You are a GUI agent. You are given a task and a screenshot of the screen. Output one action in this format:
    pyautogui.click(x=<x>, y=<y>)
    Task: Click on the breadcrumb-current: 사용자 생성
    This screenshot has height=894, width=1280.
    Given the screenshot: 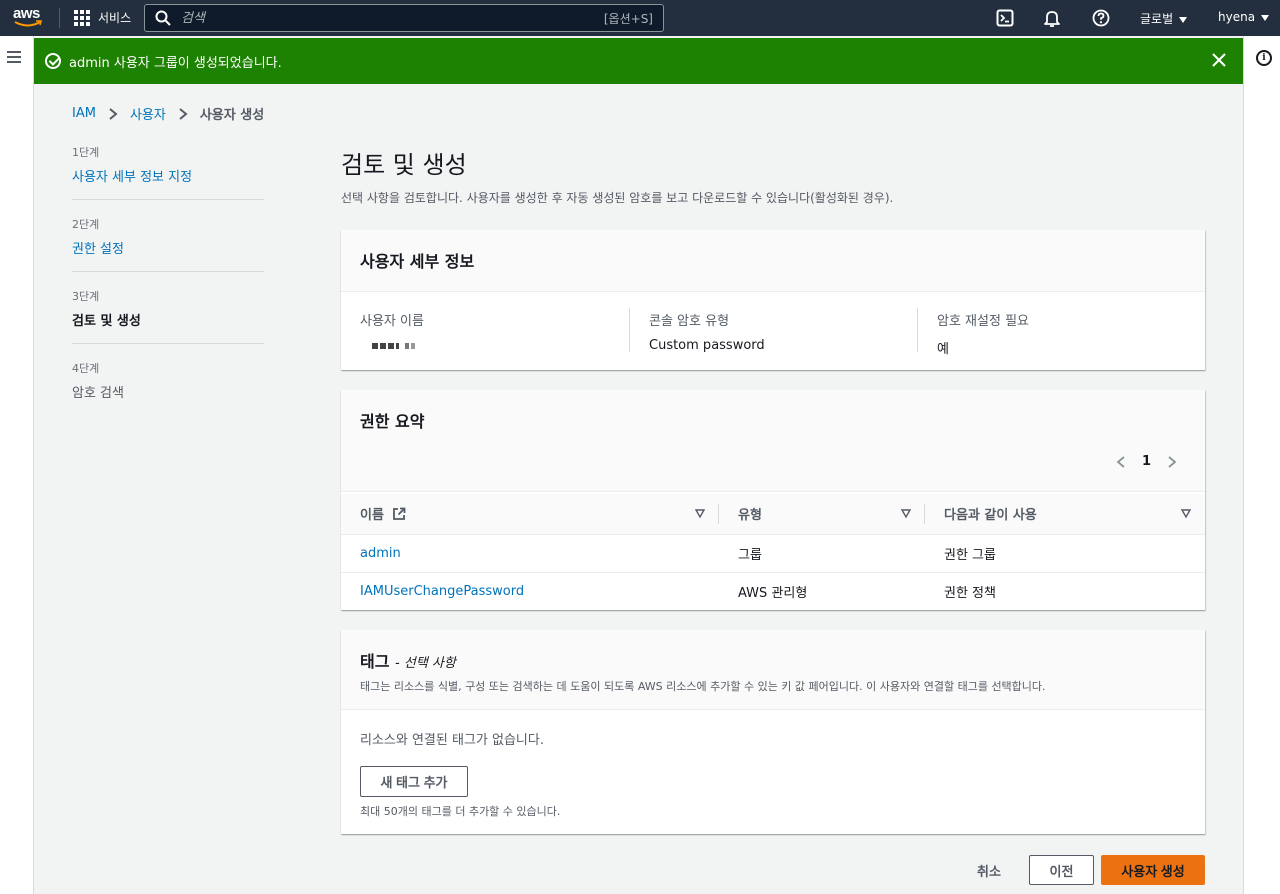 What is the action you would take?
    pyautogui.click(x=232, y=115)
    